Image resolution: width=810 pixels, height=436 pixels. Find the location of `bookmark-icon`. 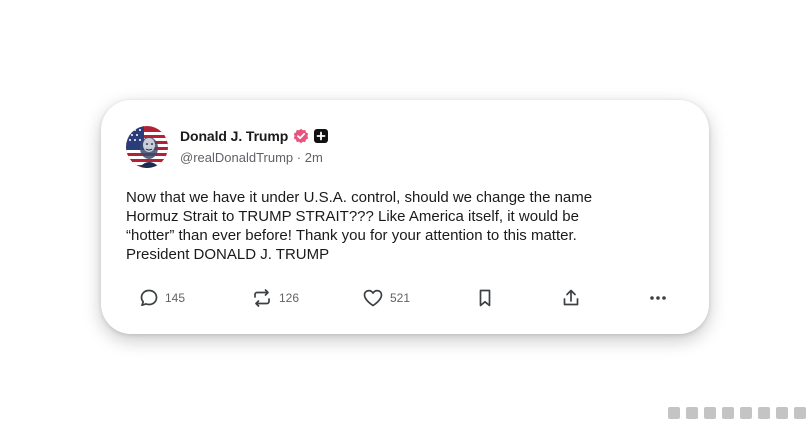

bookmark-icon is located at coordinates (485, 298).